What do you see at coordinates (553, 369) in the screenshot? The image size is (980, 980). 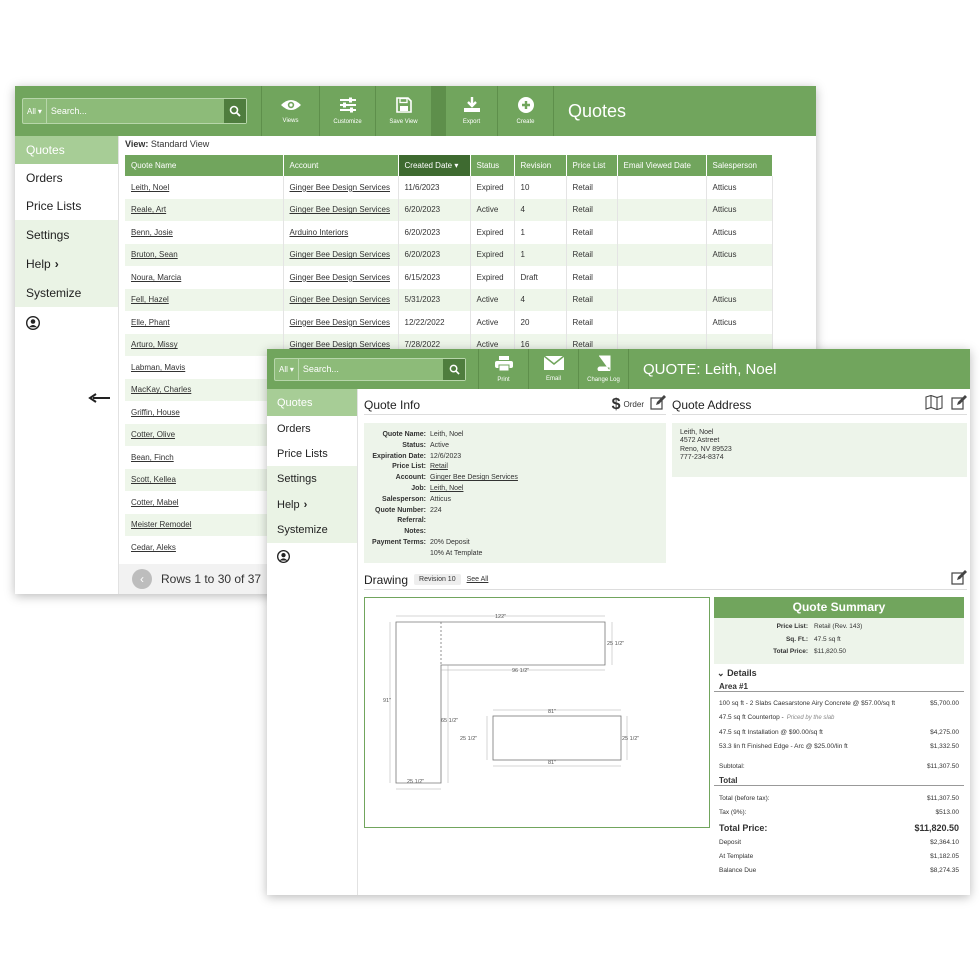 I see `email-button: Email` at bounding box center [553, 369].